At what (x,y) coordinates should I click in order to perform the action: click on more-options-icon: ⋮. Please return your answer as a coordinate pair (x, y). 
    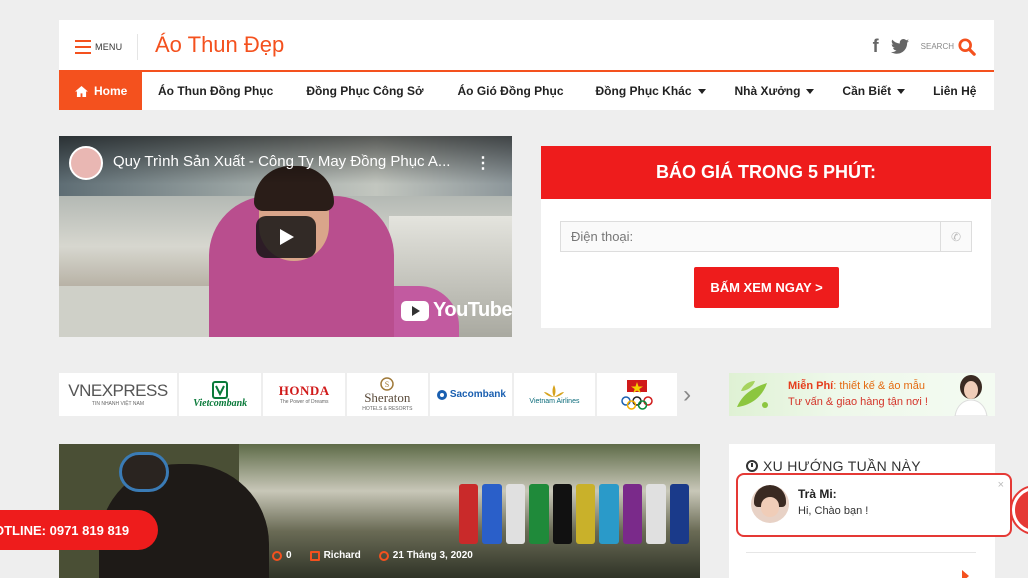
    Looking at the image, I should click on (483, 163).